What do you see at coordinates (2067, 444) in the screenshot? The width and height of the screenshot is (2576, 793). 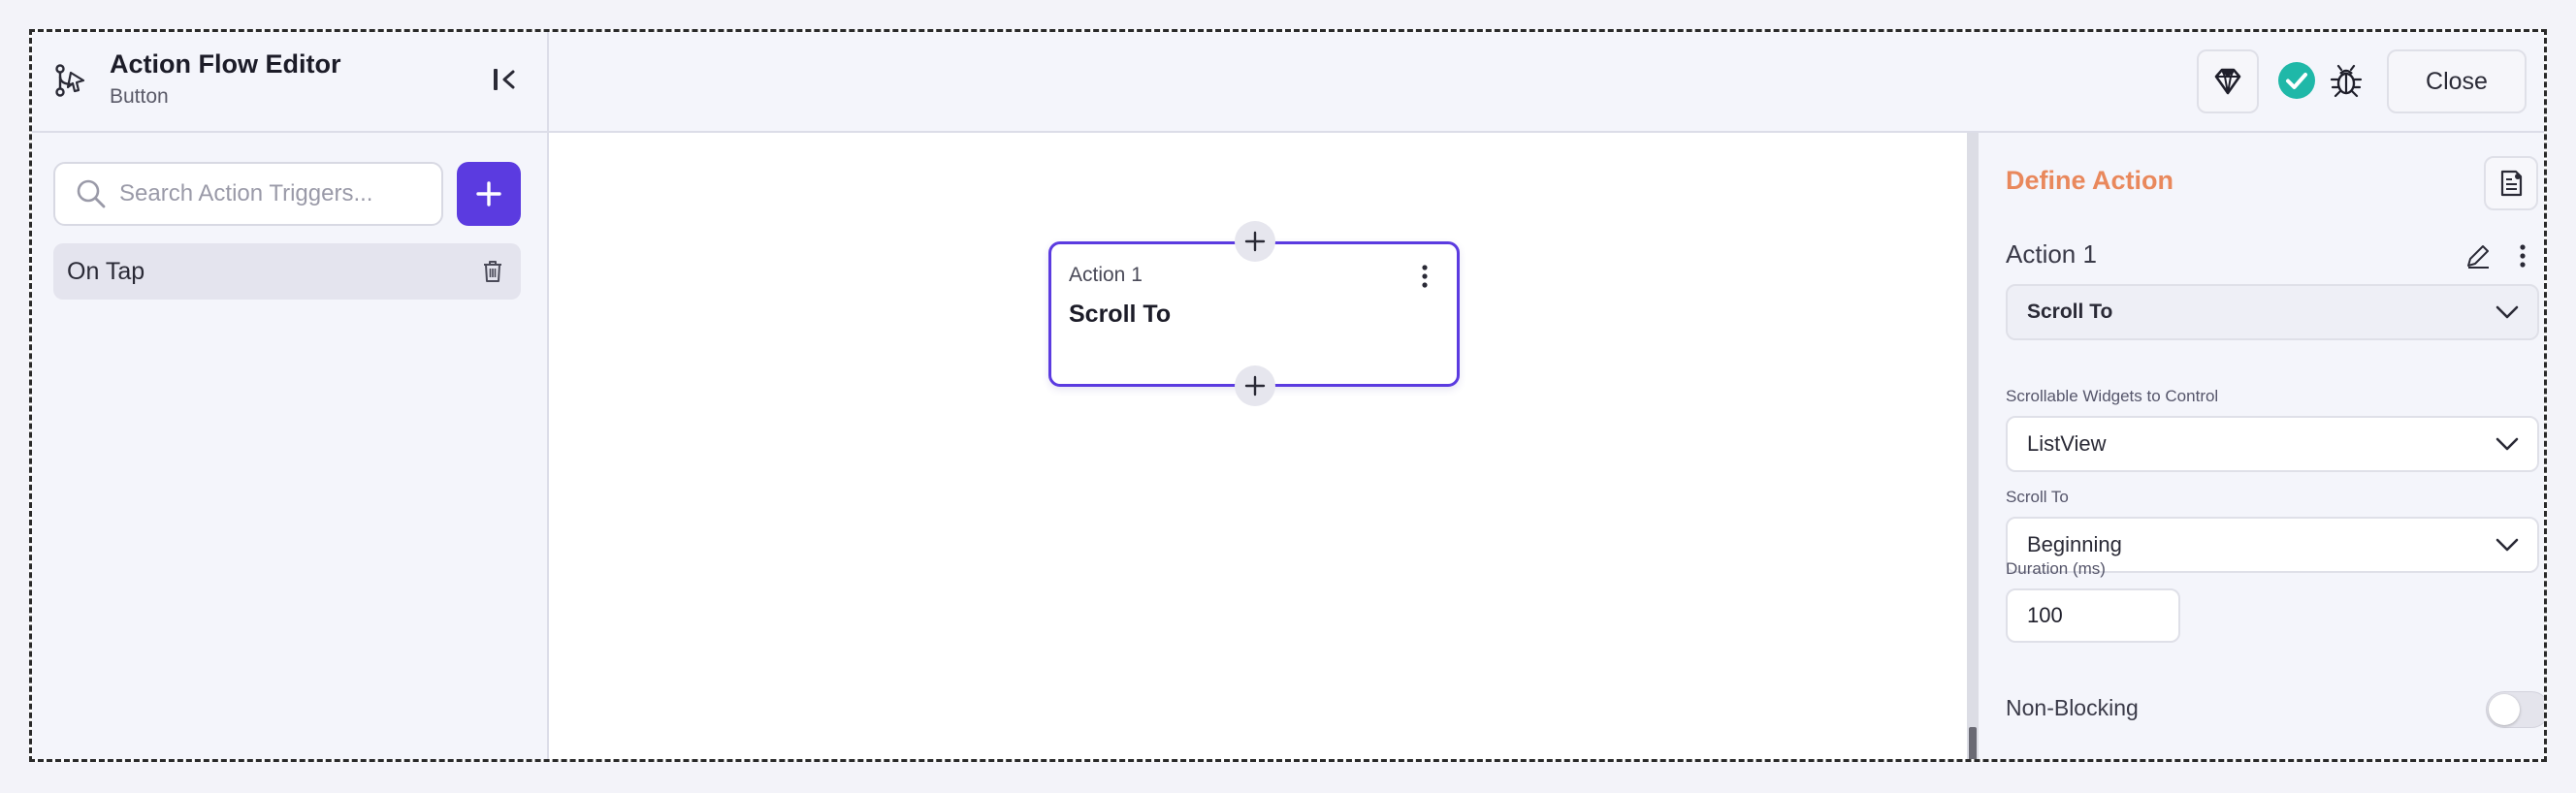 I see `scrollable-widgets-value: ListView` at bounding box center [2067, 444].